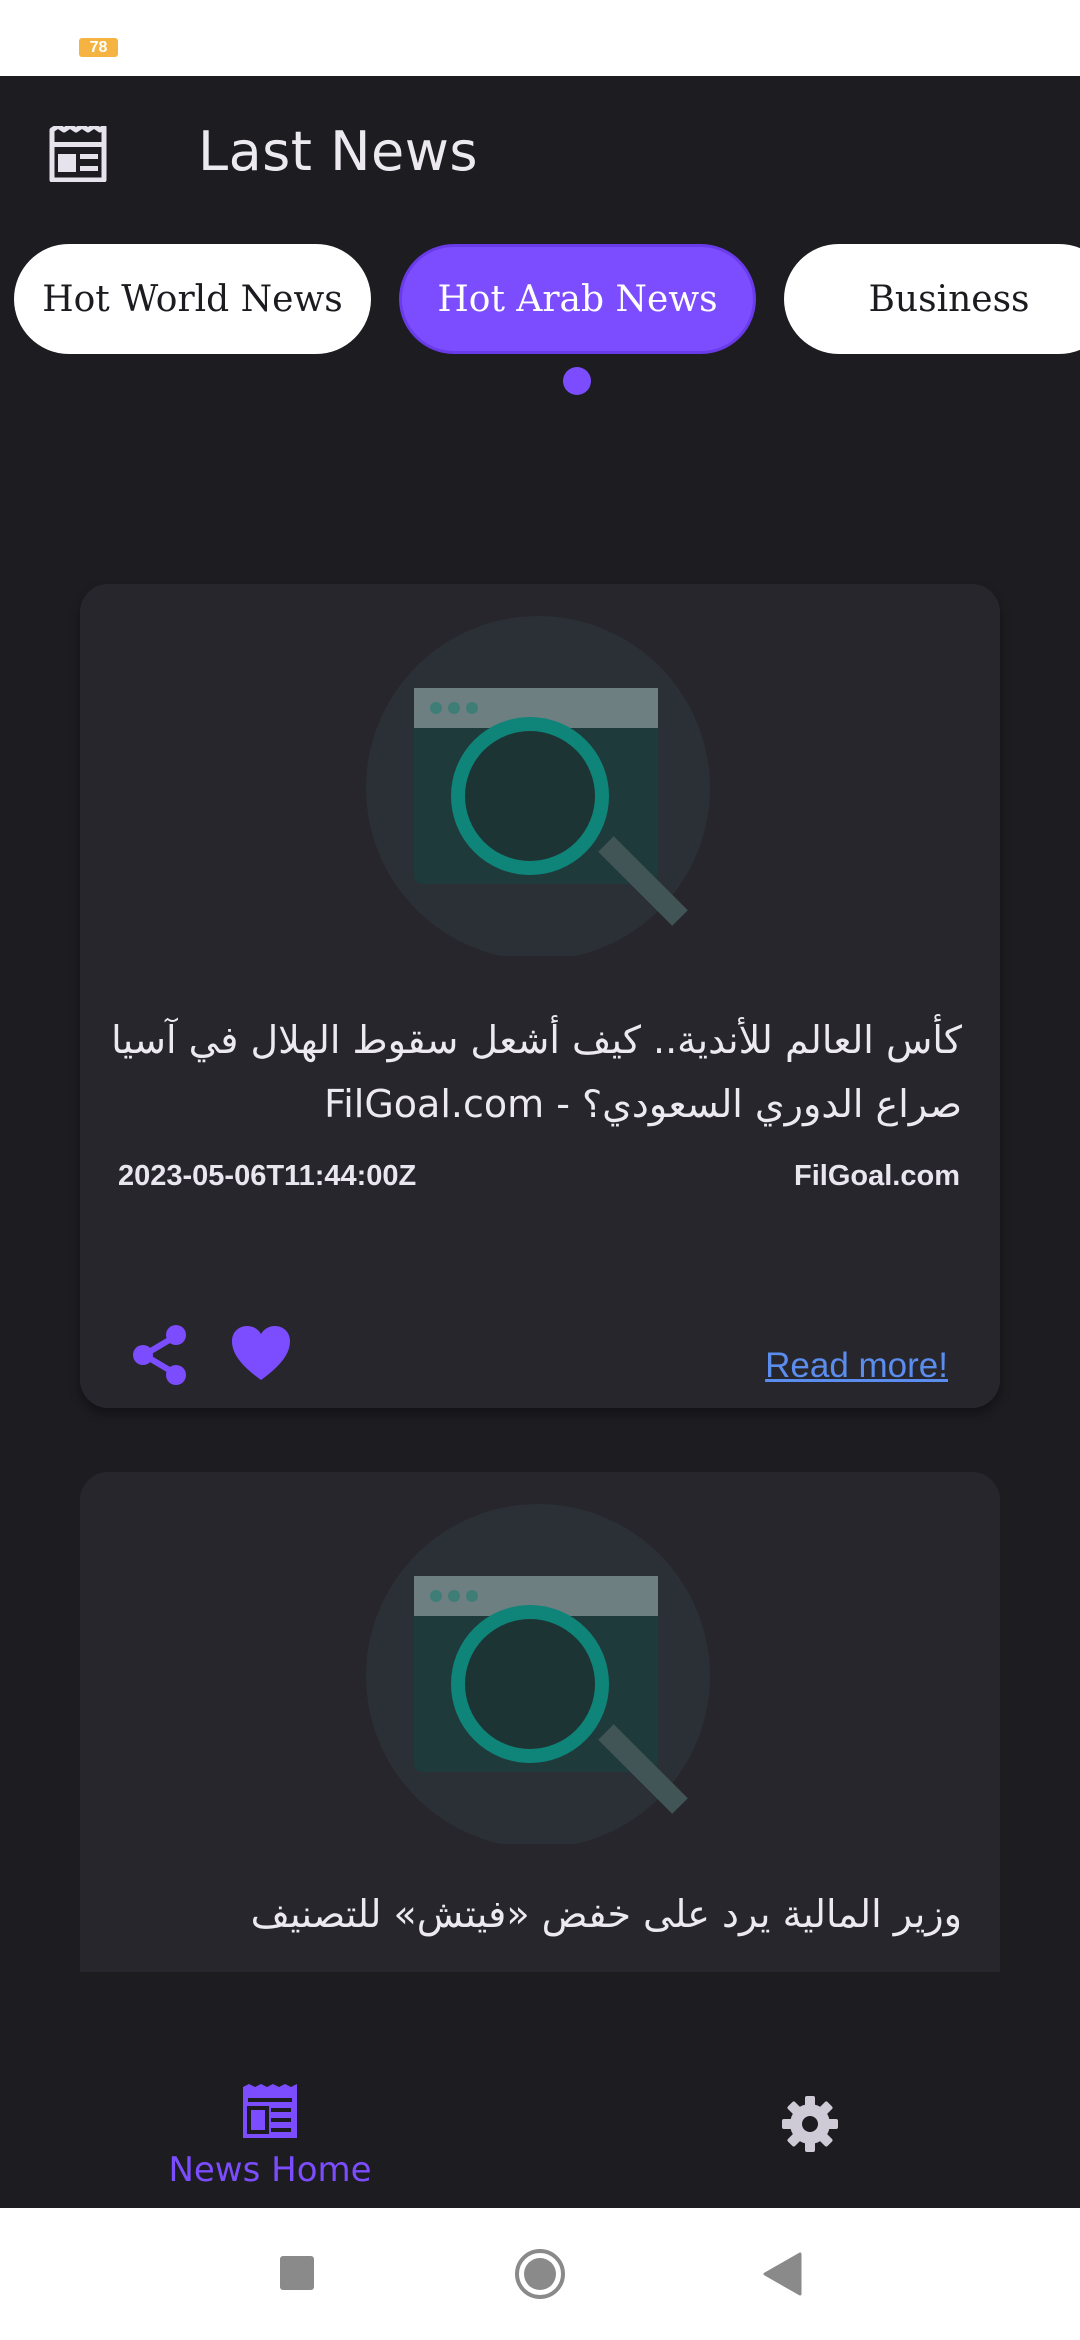  What do you see at coordinates (877, 1176) in the screenshot?
I see `article-source: FilGoal.com` at bounding box center [877, 1176].